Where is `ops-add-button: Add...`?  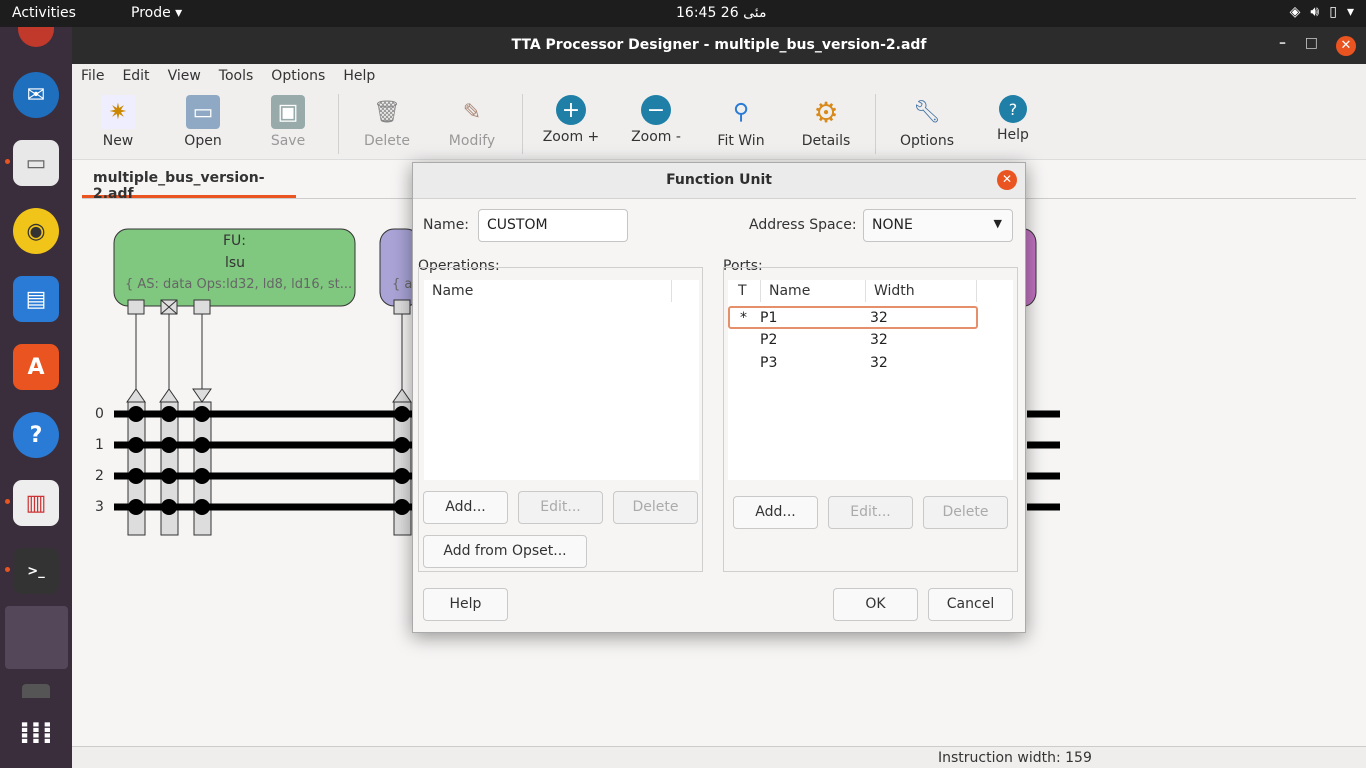
ops-add-button: Add... is located at coordinates (465, 507).